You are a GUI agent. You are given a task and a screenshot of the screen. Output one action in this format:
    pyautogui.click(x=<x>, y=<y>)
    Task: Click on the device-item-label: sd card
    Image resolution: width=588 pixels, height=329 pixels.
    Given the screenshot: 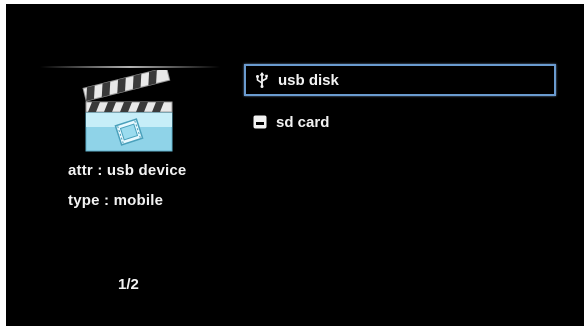 What is the action you would take?
    pyautogui.click(x=303, y=122)
    